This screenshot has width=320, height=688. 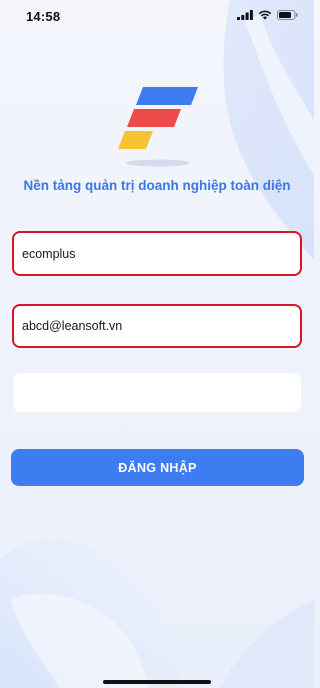 I want to click on login-button-label: ĐĂNG NHẬP, so click(x=157, y=467).